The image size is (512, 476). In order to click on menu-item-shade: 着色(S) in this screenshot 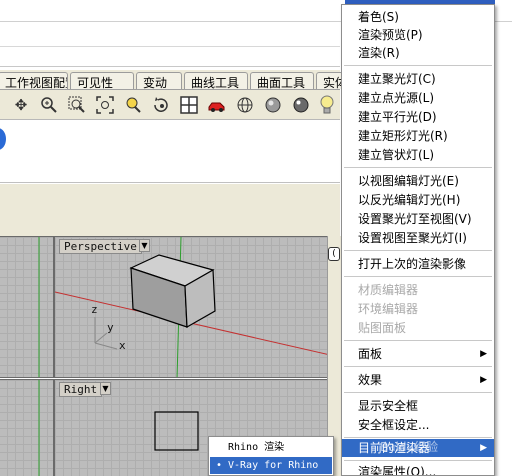, I will do `click(418, 17)`.